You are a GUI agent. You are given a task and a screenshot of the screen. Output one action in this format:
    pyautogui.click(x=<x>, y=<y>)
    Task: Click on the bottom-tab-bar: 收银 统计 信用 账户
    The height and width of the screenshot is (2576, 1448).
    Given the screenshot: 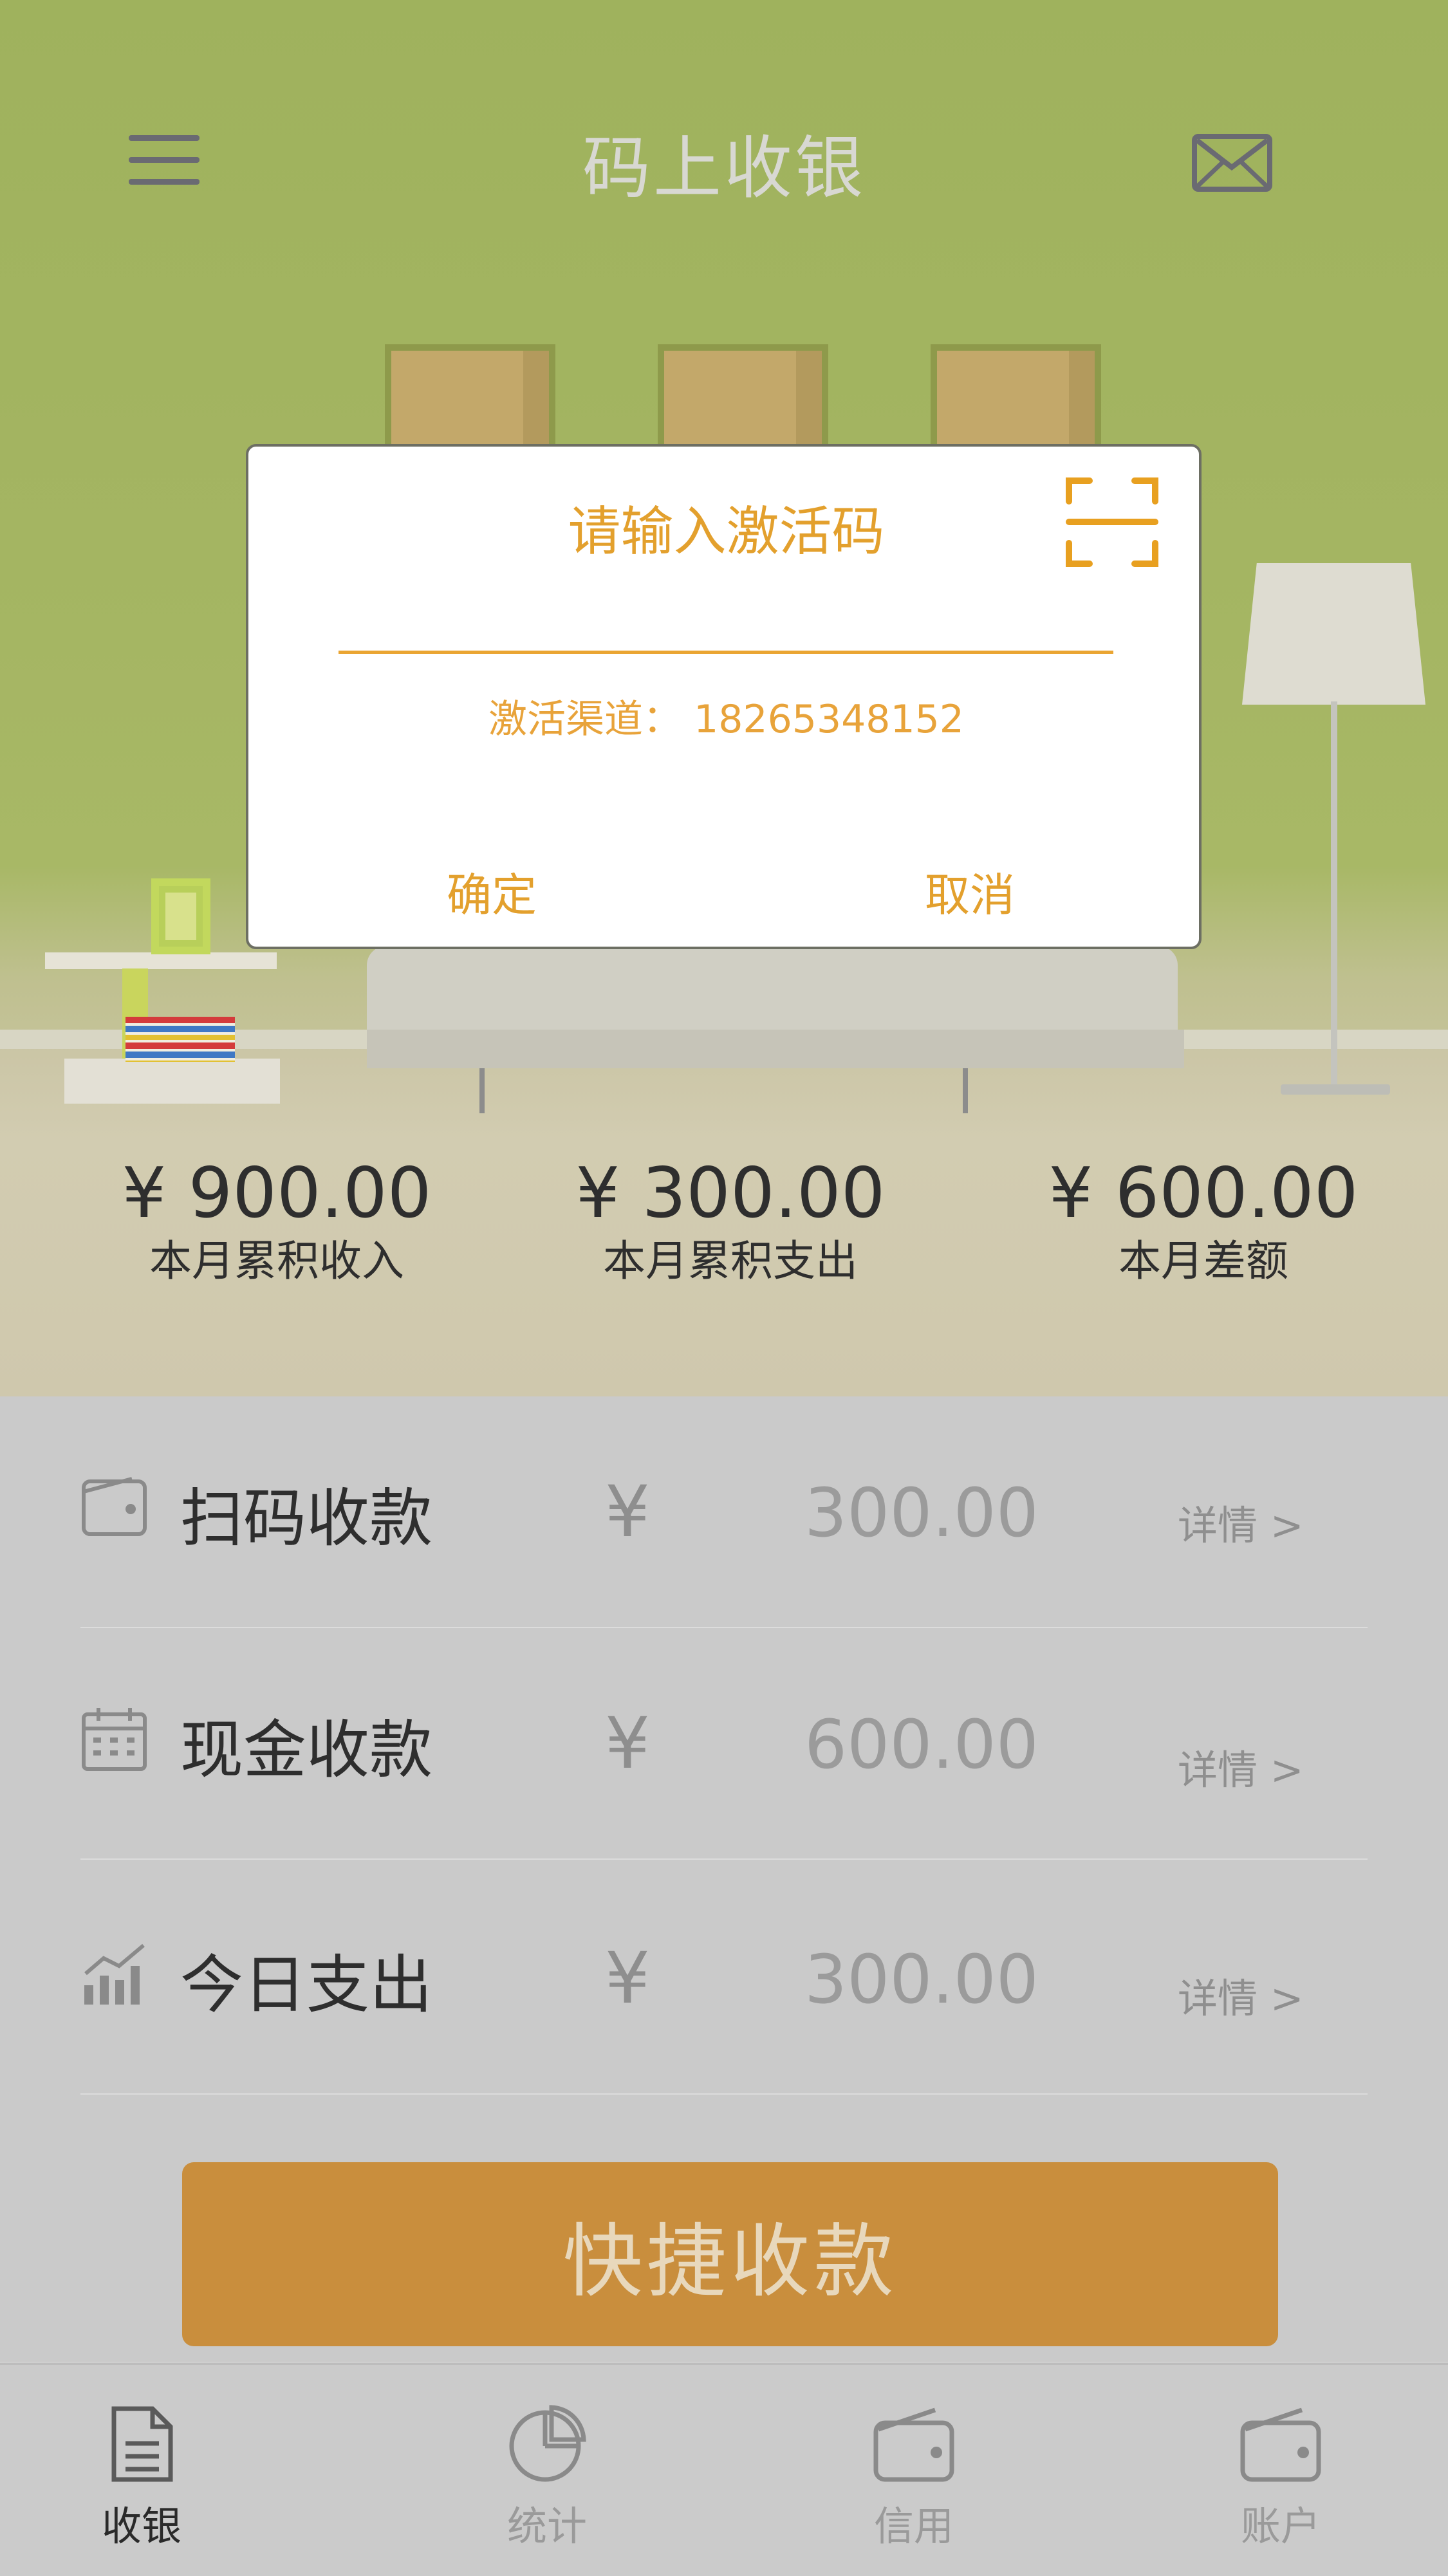 What is the action you would take?
    pyautogui.click(x=724, y=2469)
    